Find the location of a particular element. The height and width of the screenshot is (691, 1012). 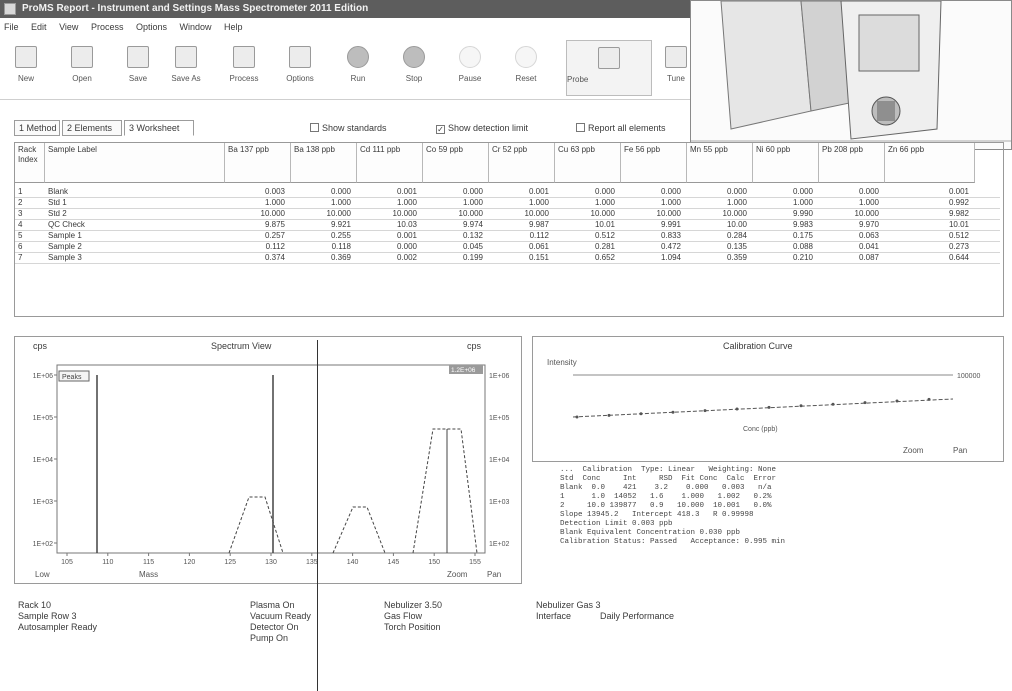

table-cell: 7 is located at coordinates (30, 258).